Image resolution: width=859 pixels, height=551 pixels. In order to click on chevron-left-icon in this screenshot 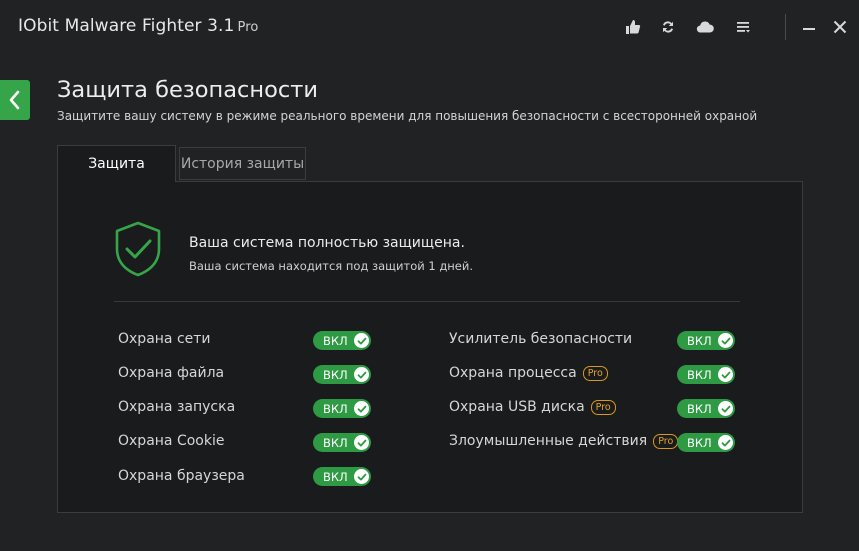, I will do `click(14, 100)`.